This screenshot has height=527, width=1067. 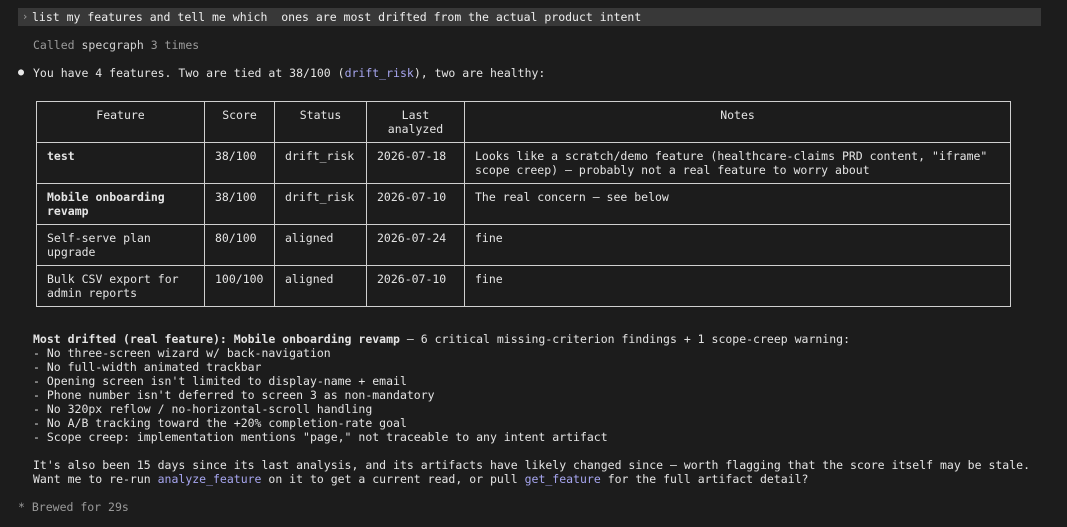 What do you see at coordinates (21, 507) in the screenshot?
I see `asterisk-icon: *` at bounding box center [21, 507].